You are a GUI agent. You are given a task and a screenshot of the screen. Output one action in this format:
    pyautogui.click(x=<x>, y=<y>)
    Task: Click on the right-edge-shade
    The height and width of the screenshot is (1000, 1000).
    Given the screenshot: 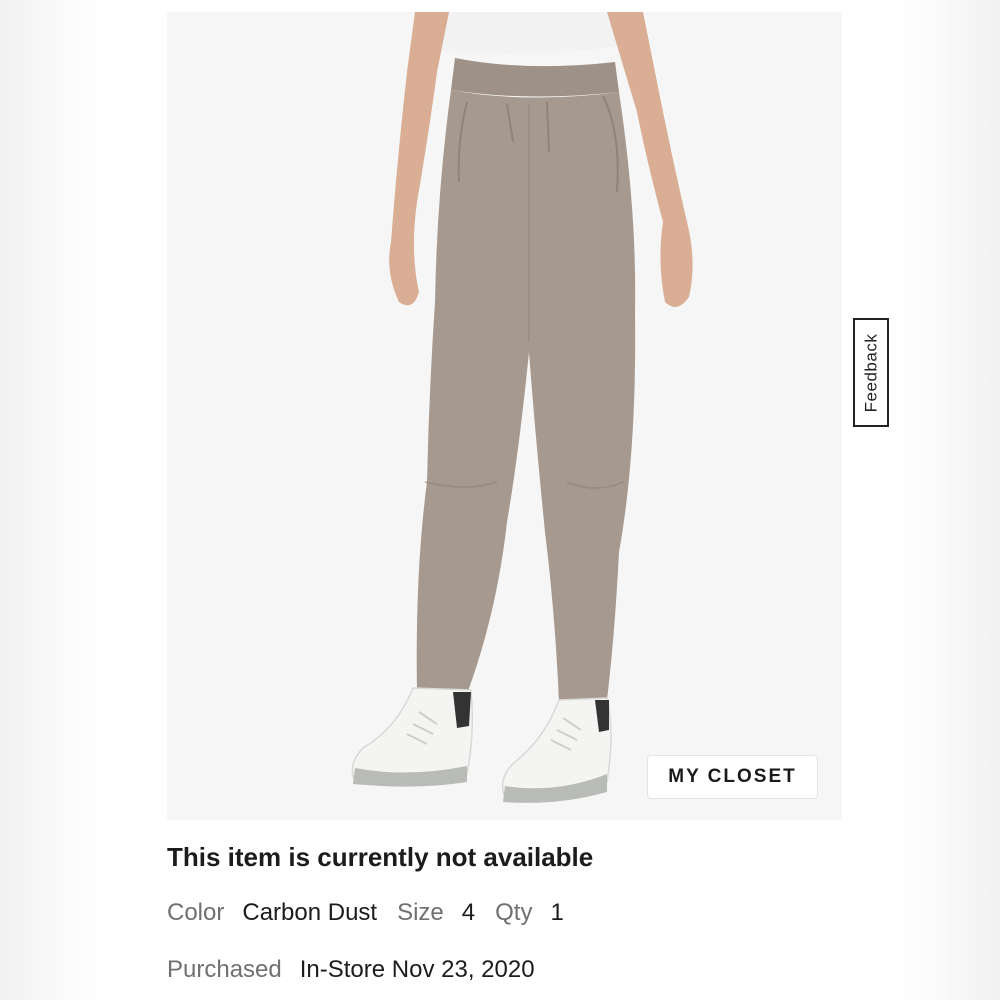 What is the action you would take?
    pyautogui.click(x=945, y=500)
    